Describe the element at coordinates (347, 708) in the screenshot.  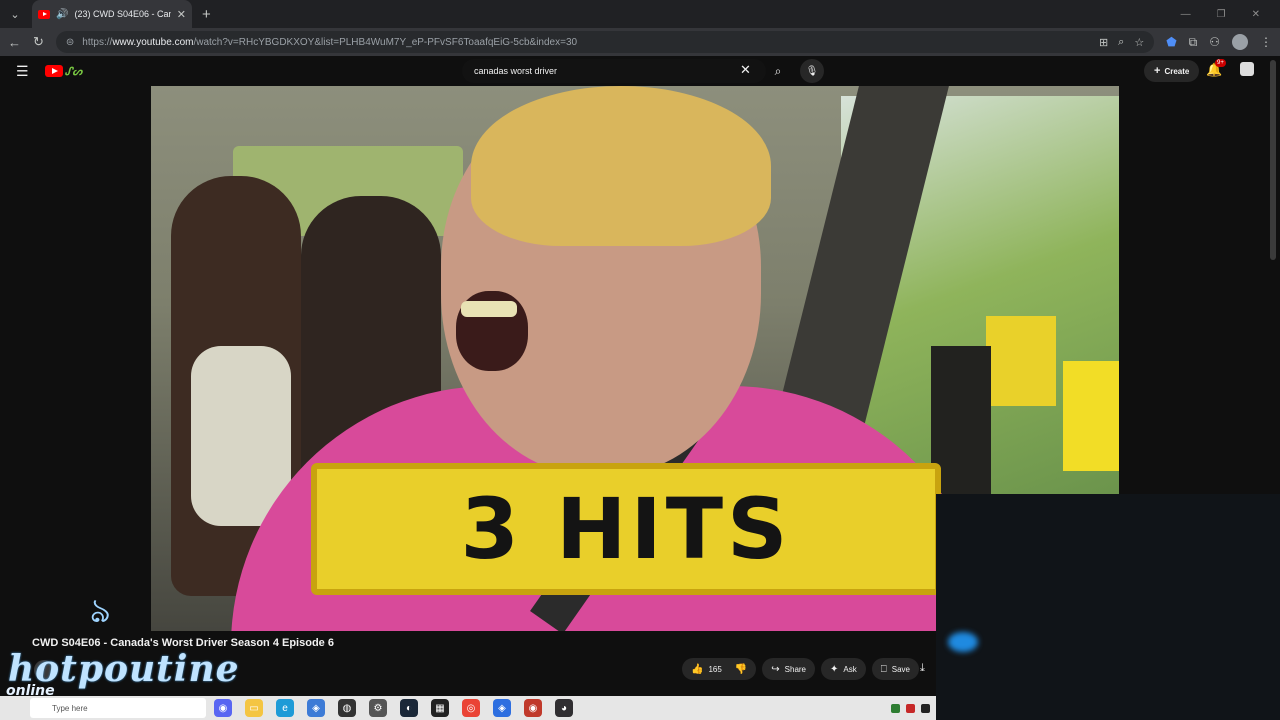
I see `app-icon: ◍` at that location.